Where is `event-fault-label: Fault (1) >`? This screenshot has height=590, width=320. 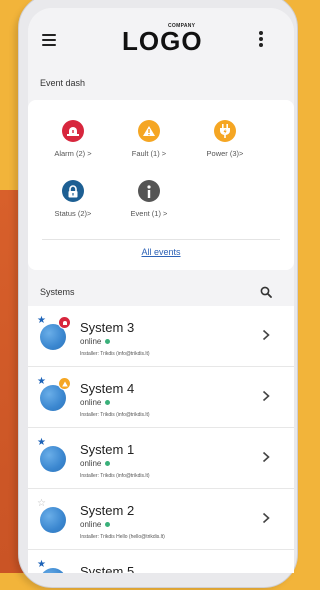
event-fault-label: Fault (1) > is located at coordinates (149, 153).